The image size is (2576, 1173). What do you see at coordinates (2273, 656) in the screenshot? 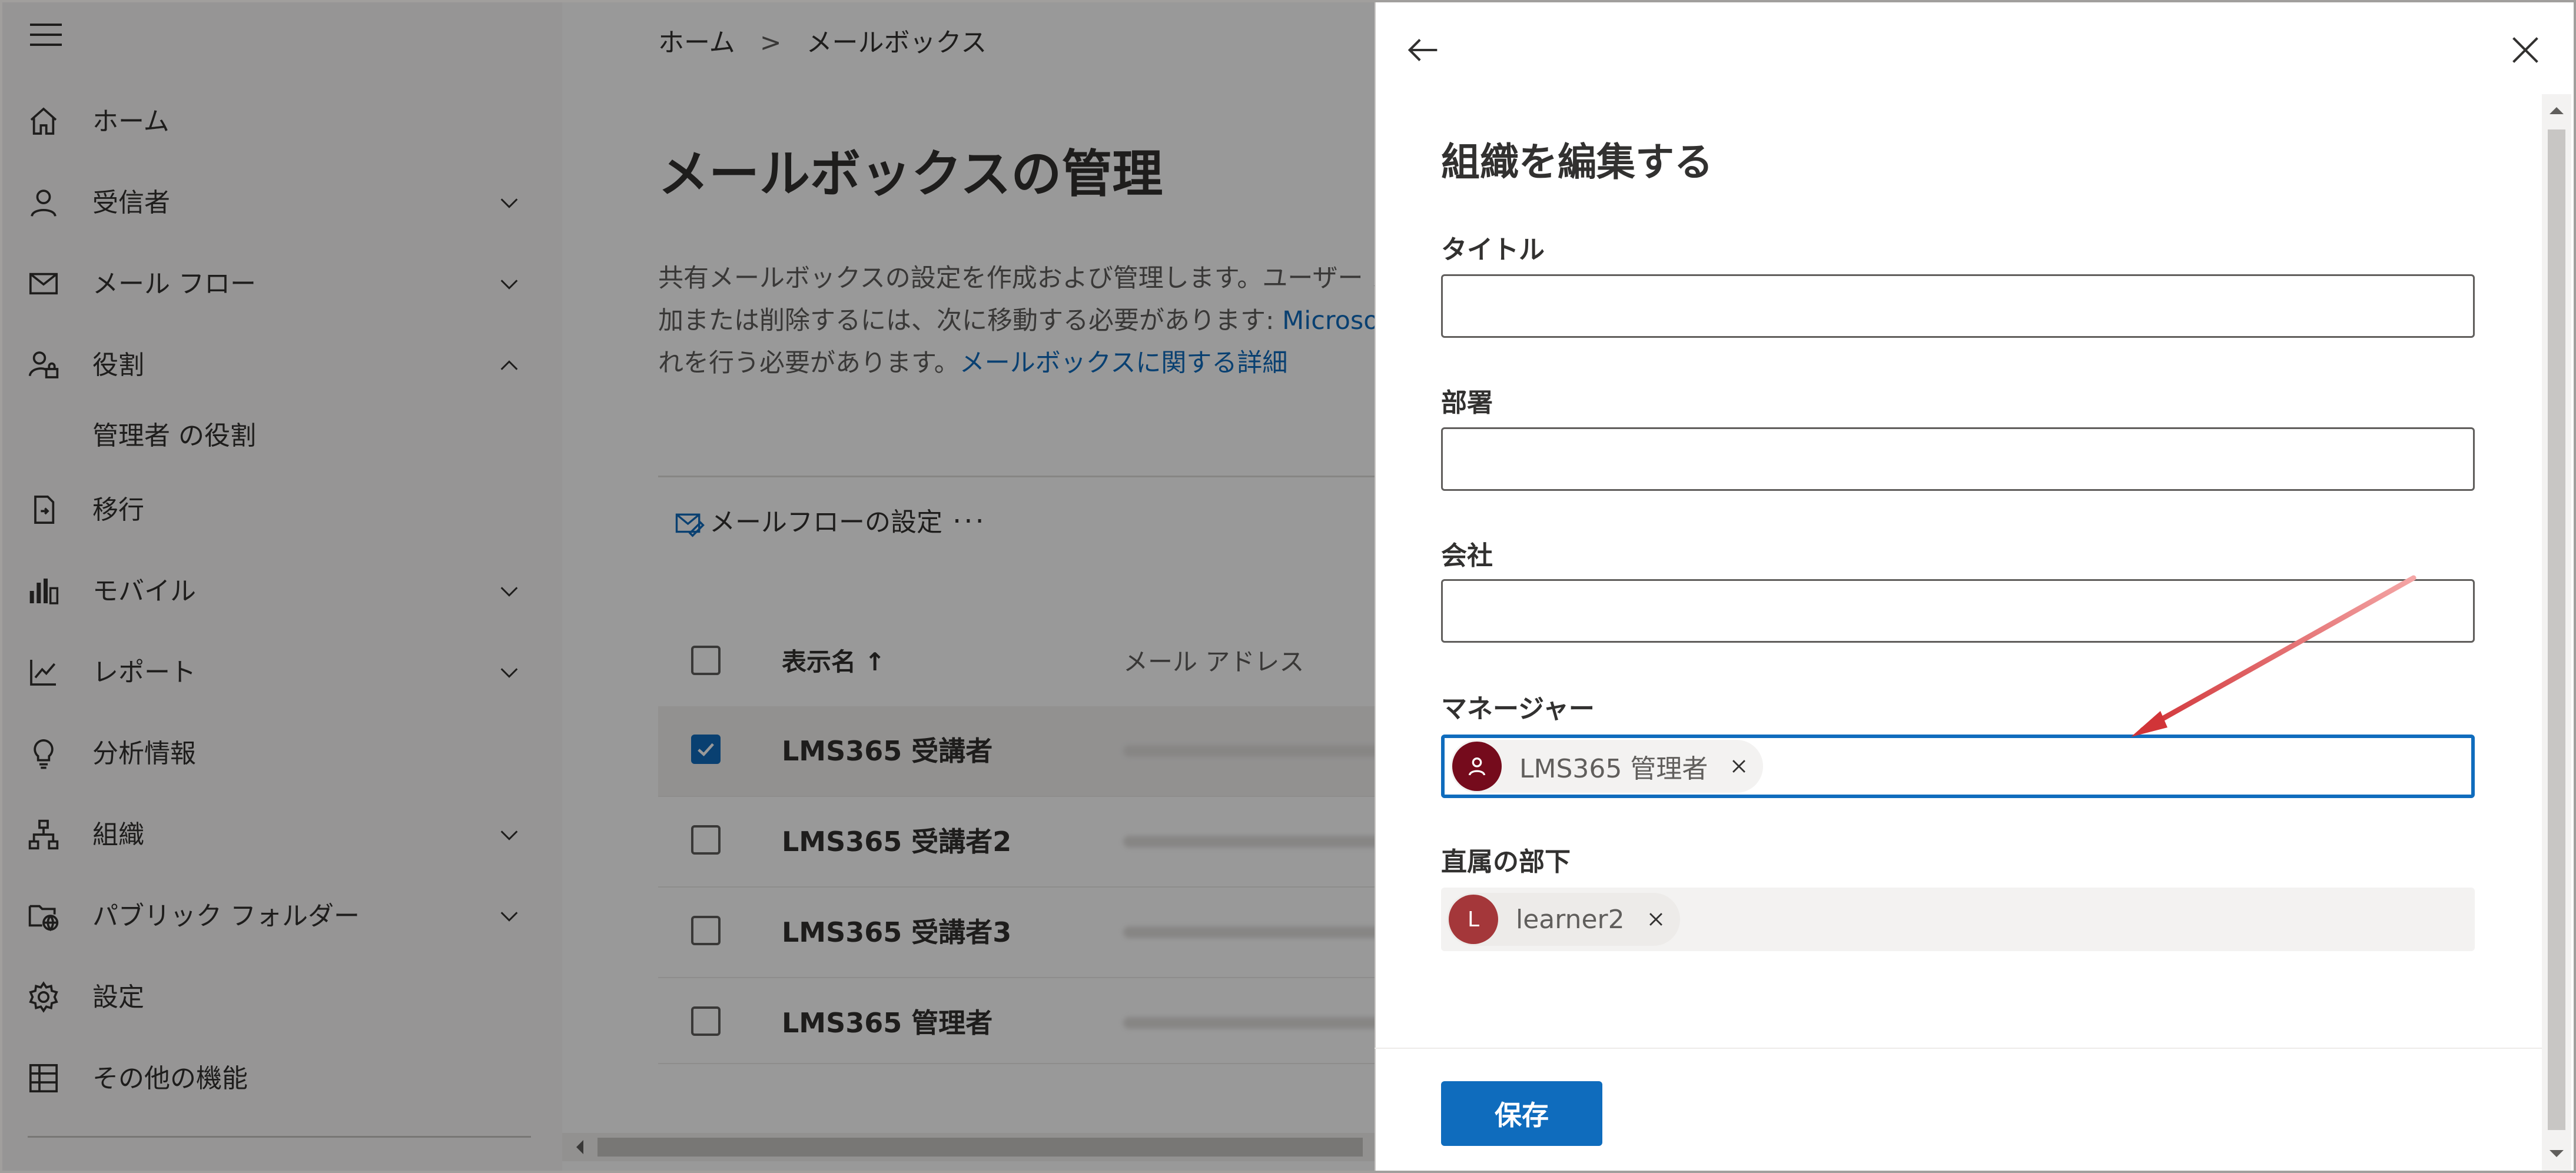
I see `annotation-arrow-icon` at bounding box center [2273, 656].